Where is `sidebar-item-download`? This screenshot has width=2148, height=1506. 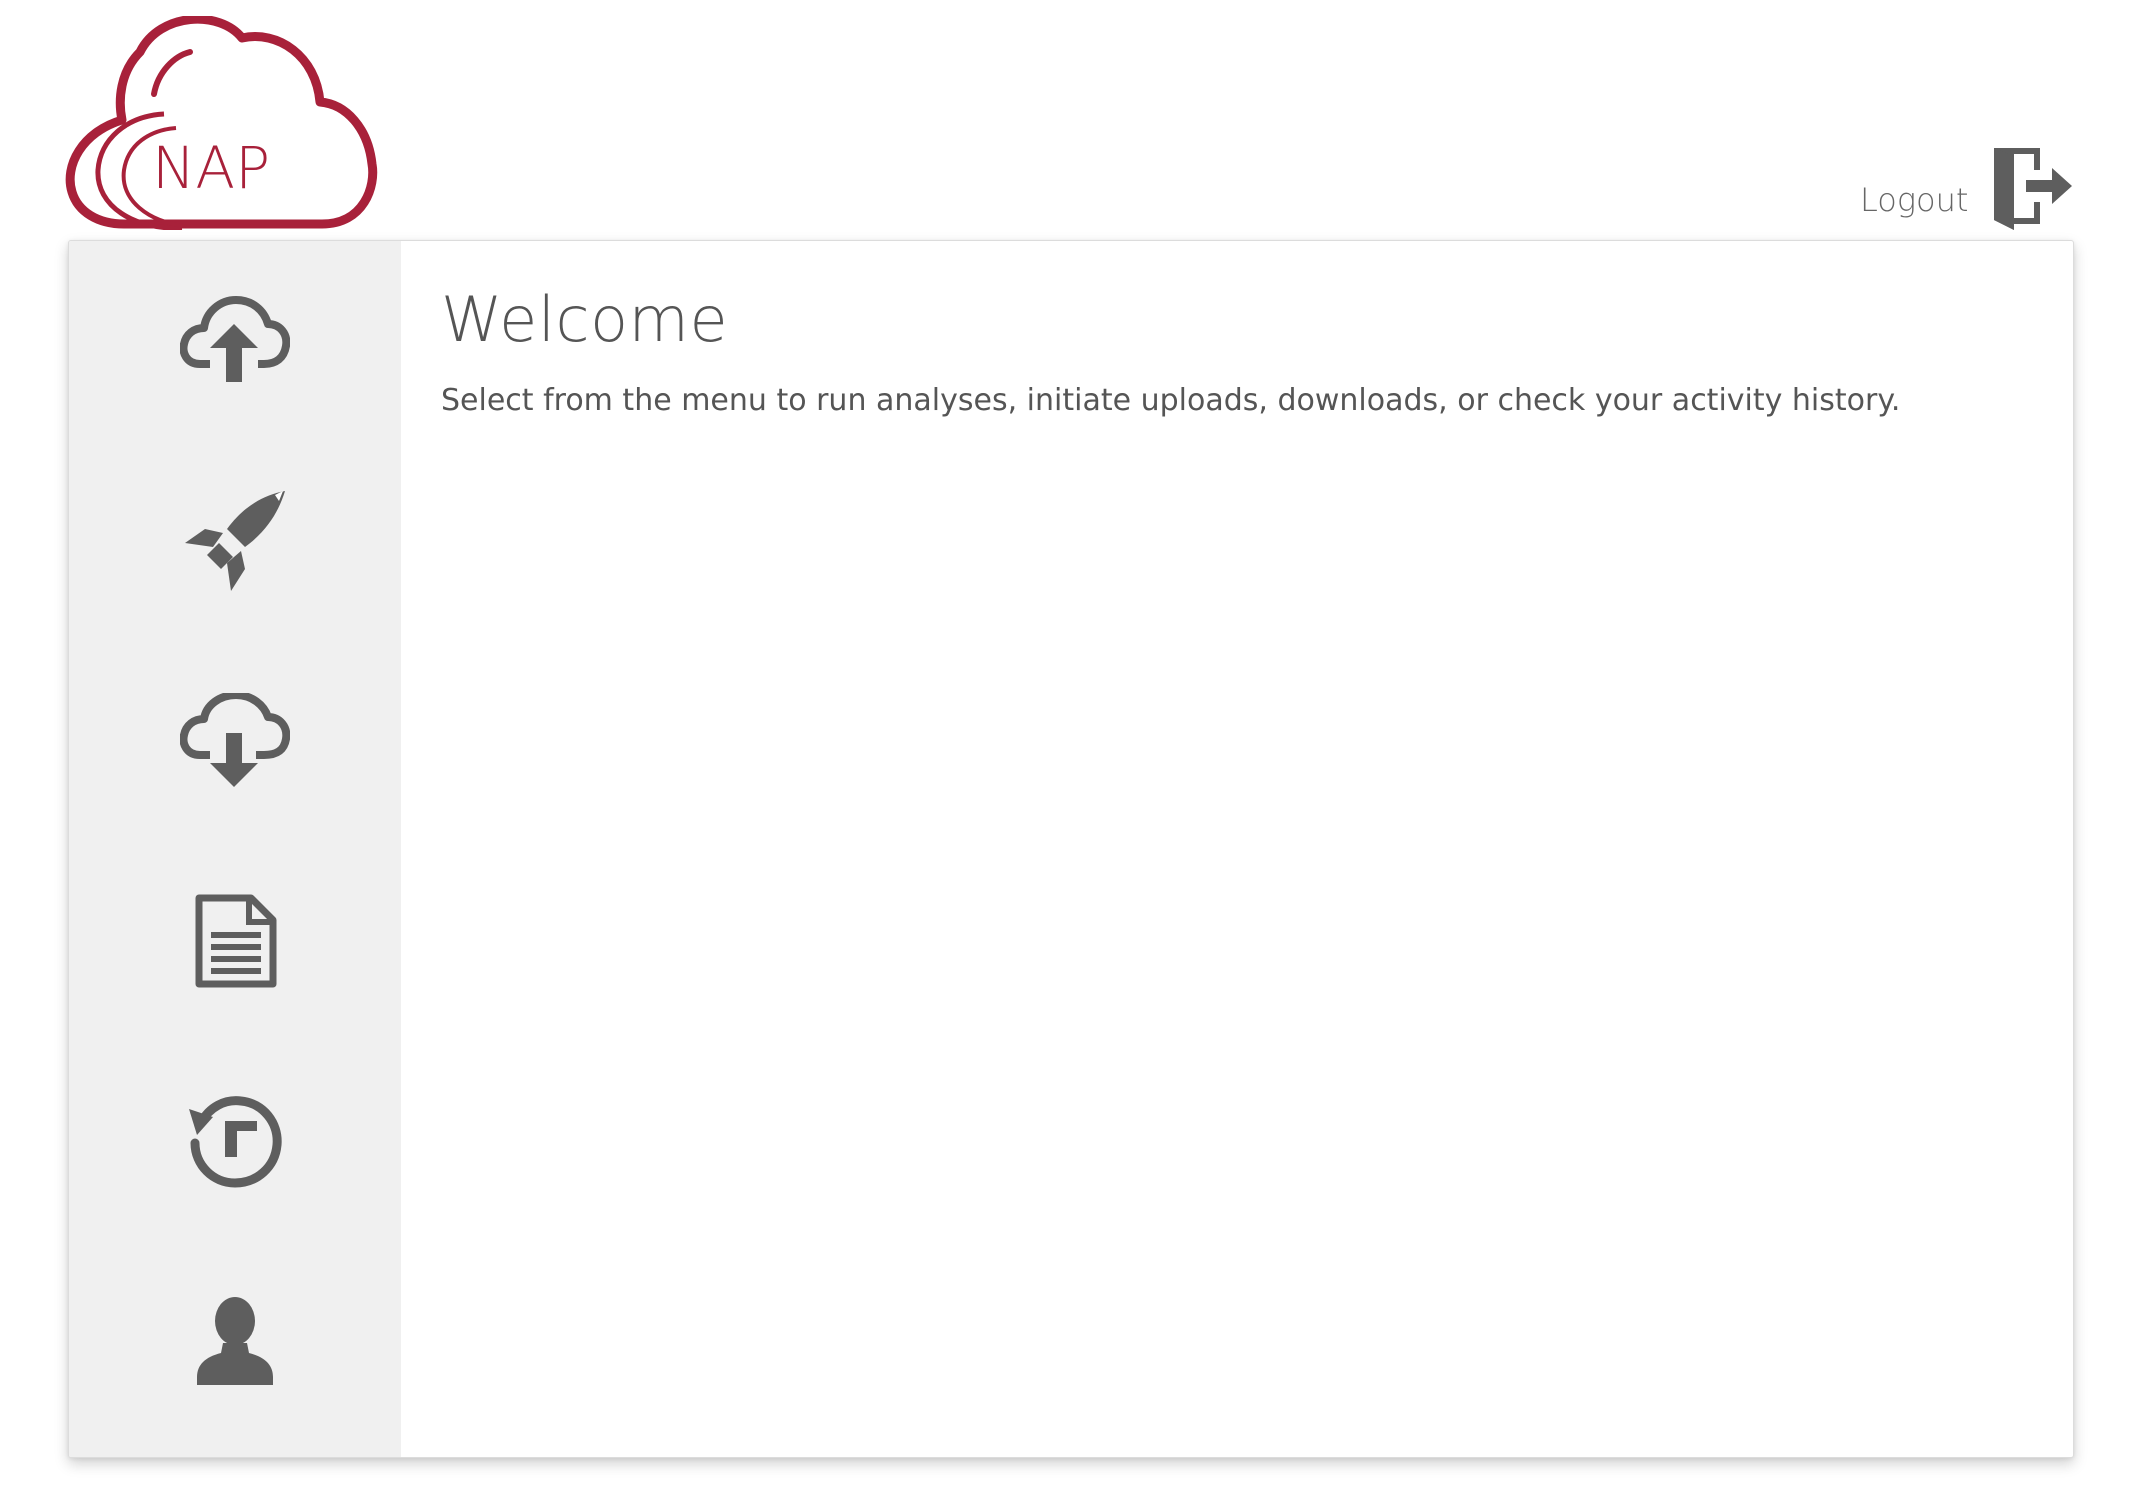
sidebar-item-download is located at coordinates (235, 741).